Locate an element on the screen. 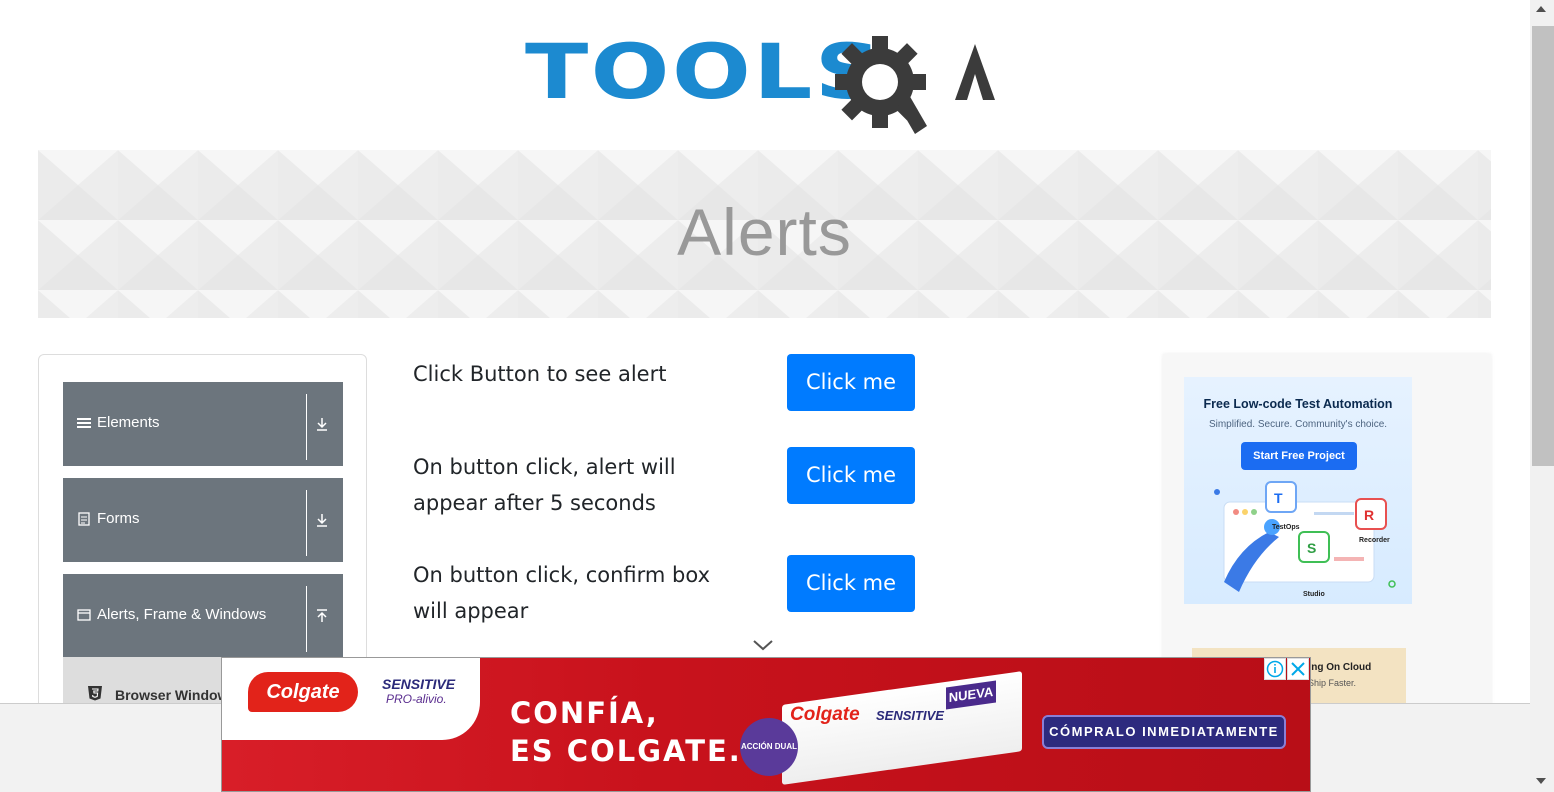 This screenshot has width=1554, height=792. dual-action-seal: ACCIÓN DUAL is located at coordinates (769, 747).